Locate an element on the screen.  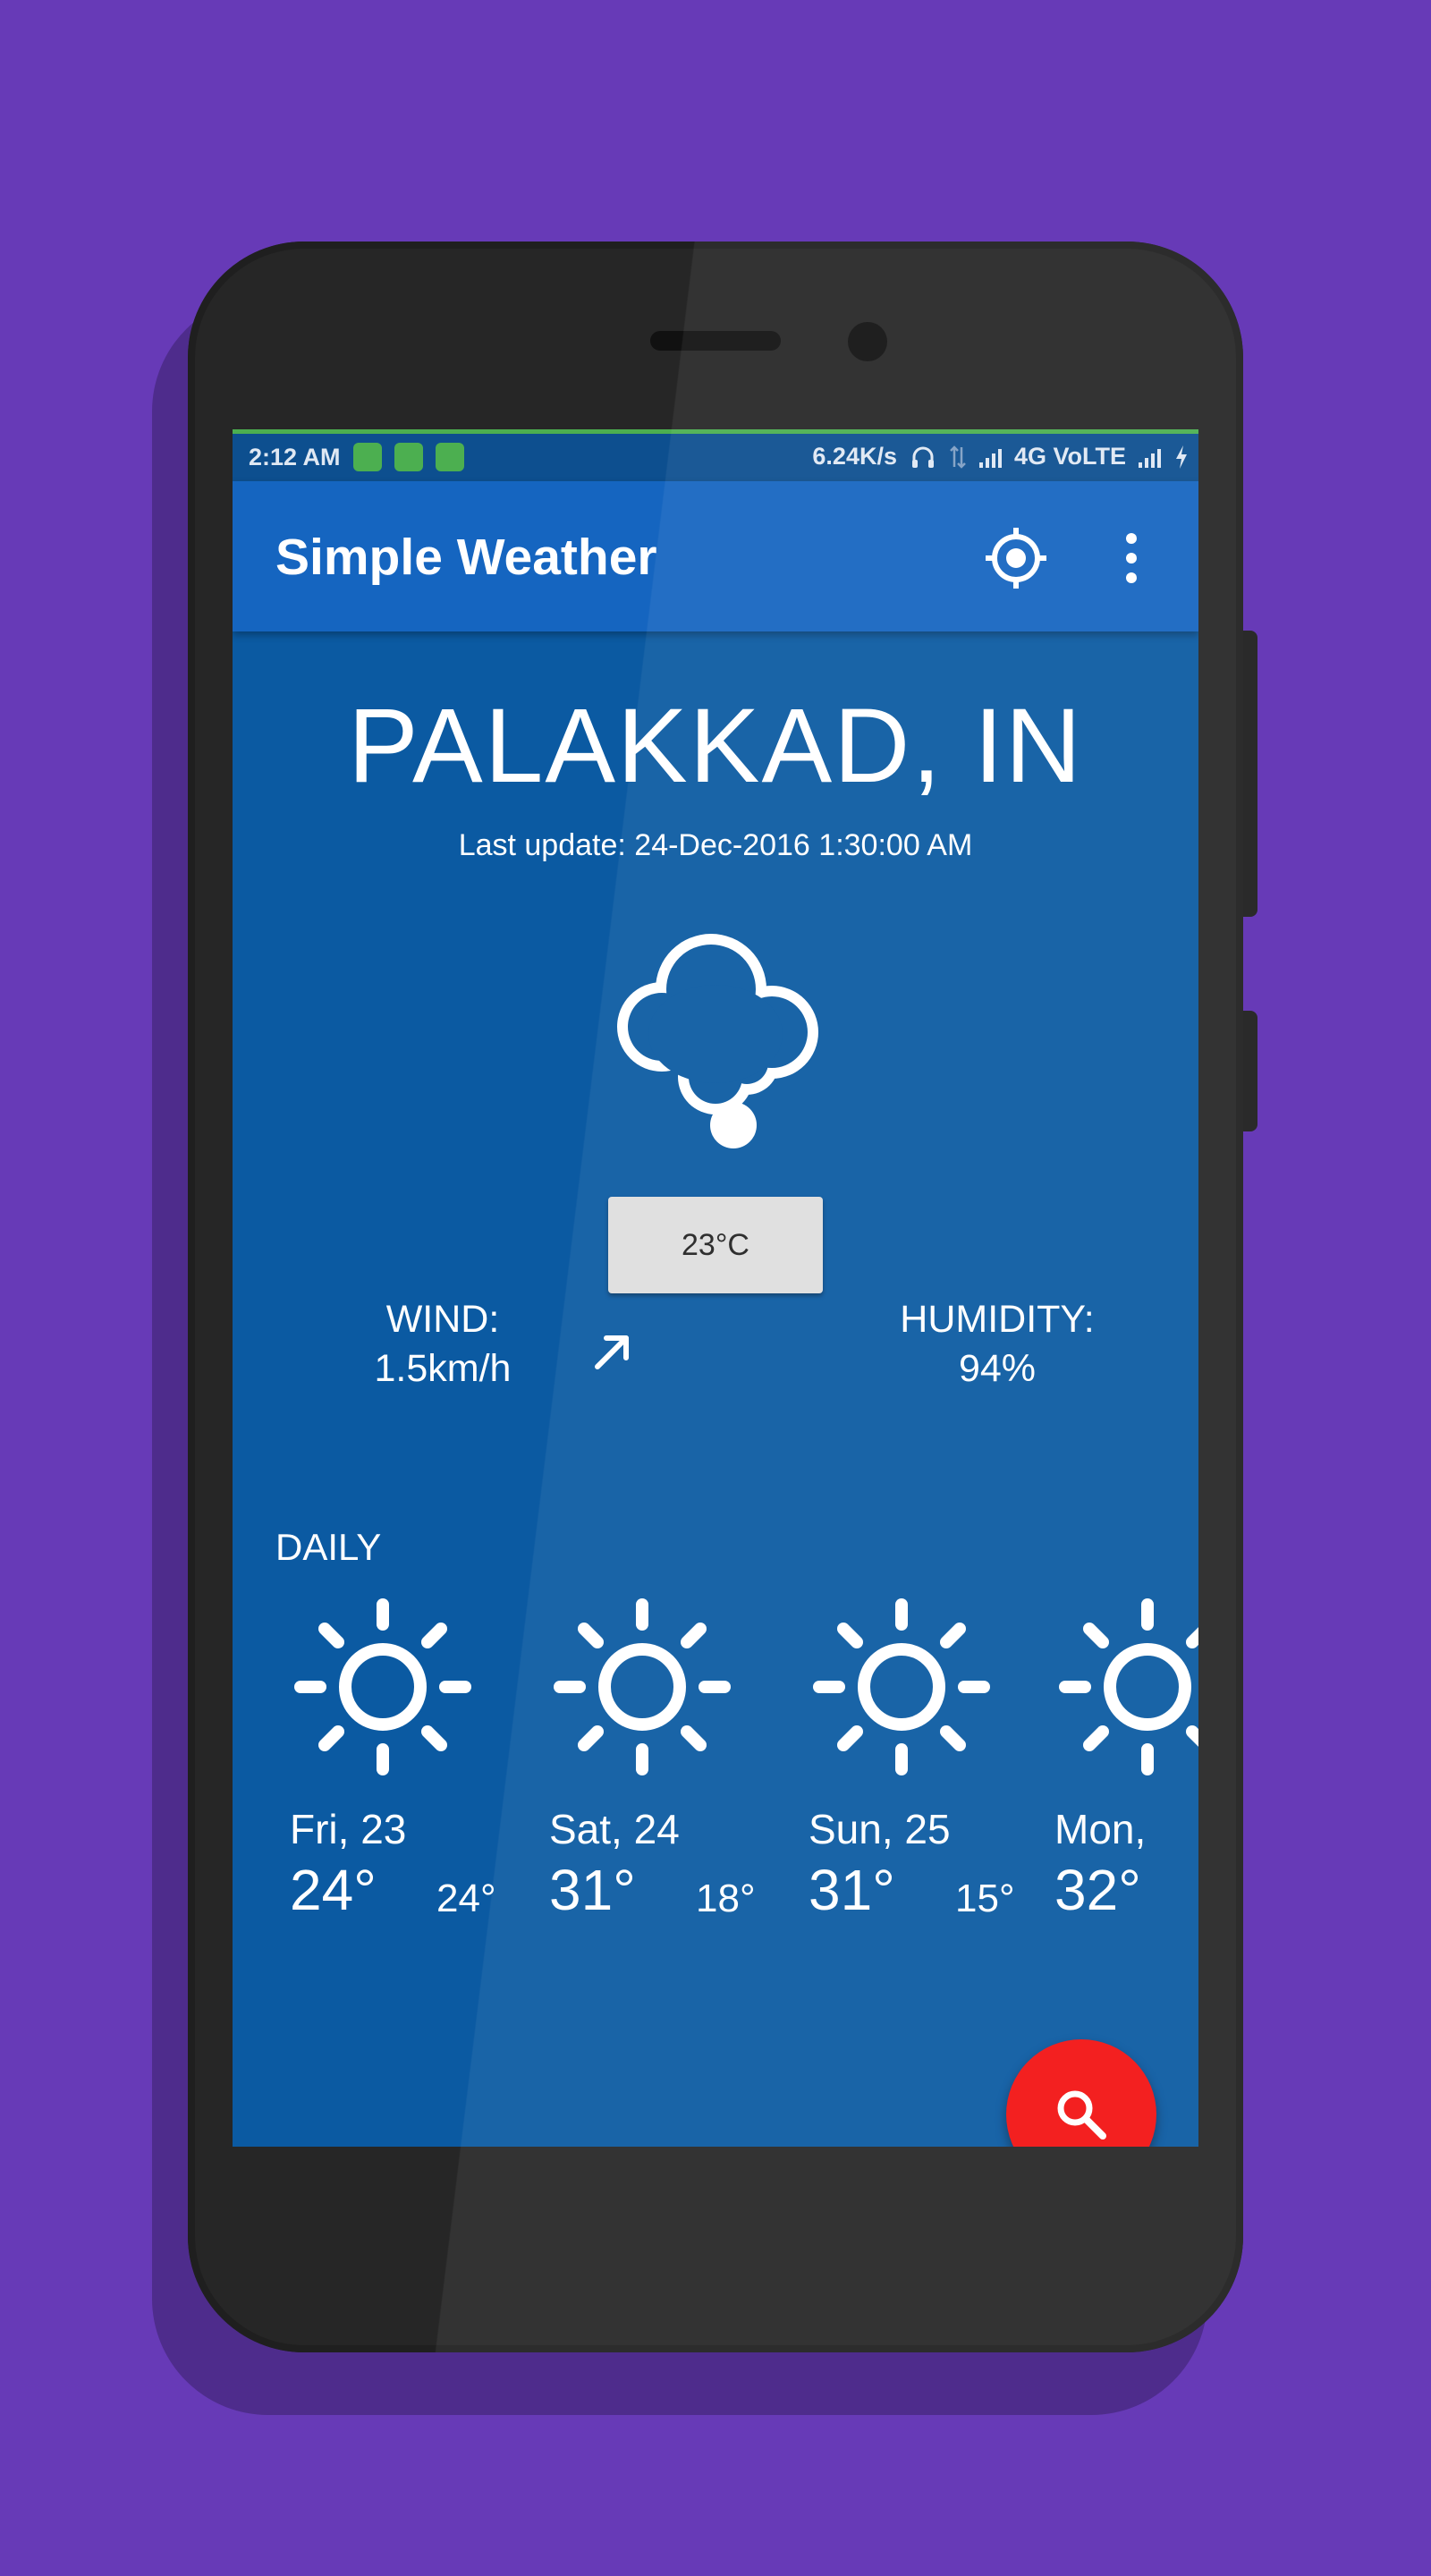
city-name: PALAKKAD, IN is located at coordinates (716, 746).